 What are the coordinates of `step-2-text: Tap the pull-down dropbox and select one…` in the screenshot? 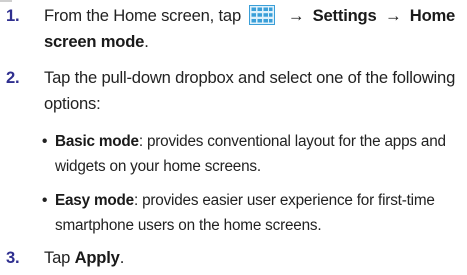 It's located at (250, 90).